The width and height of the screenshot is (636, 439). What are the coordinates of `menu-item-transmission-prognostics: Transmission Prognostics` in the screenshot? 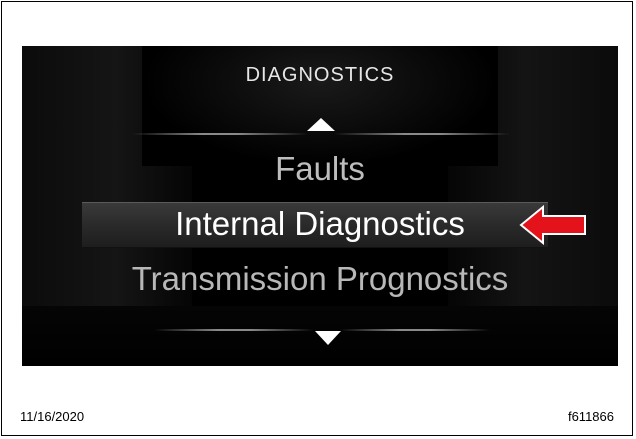 It's located at (320, 279).